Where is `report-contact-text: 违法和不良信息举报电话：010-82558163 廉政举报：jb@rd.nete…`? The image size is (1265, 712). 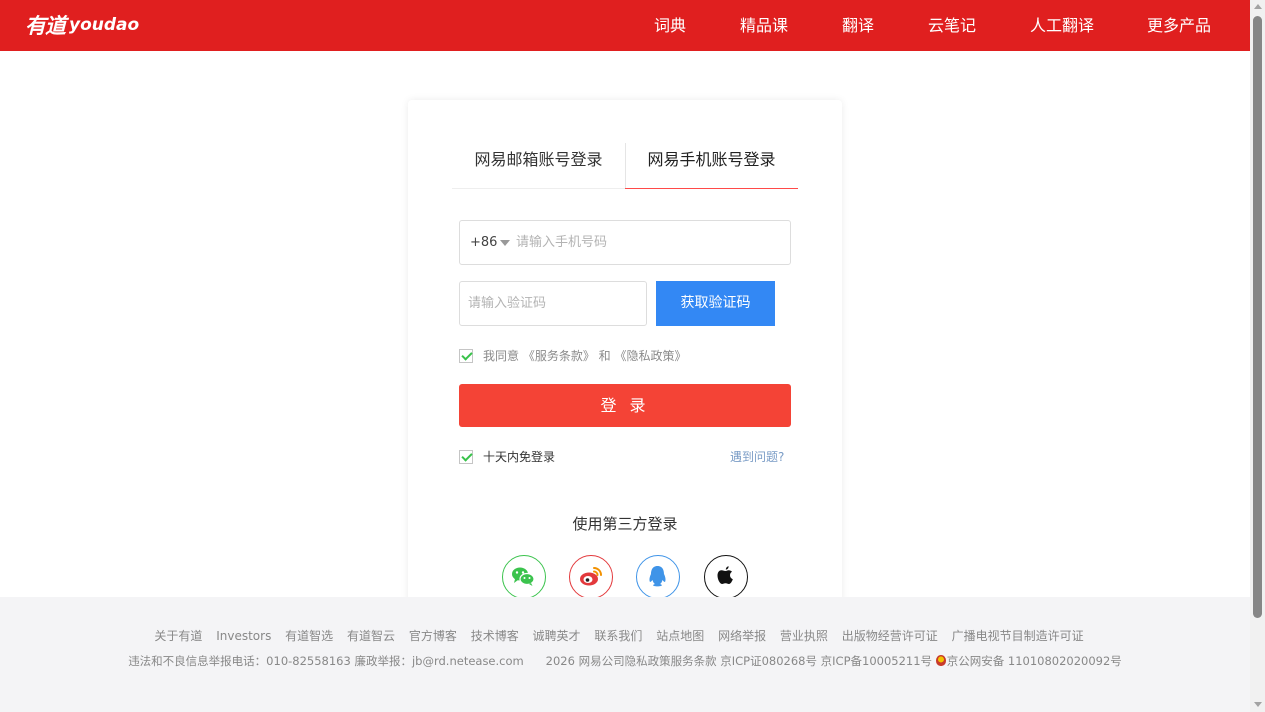
report-contact-text: 违法和不良信息举报电话：010-82558163 廉政举报：jb@rd.nete… is located at coordinates (326, 661).